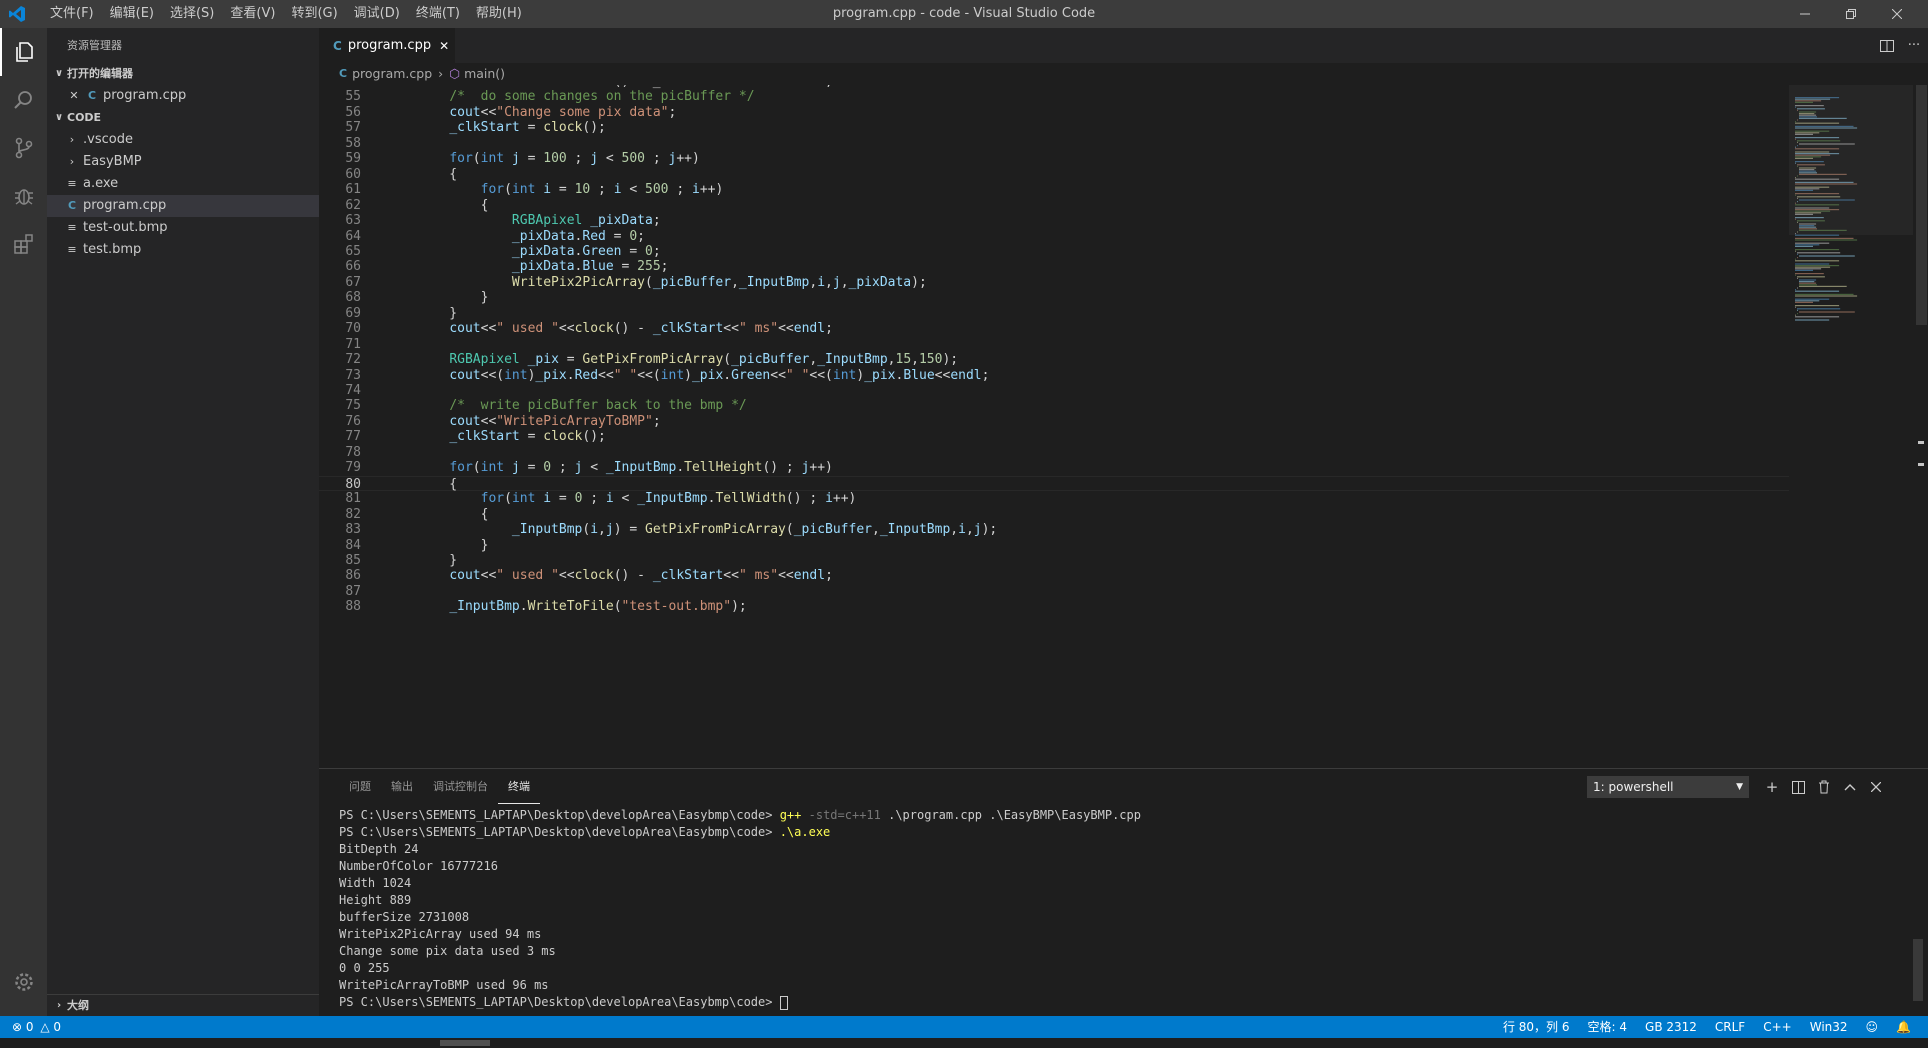 The image size is (1928, 1048). Describe the element at coordinates (1054, 313) in the screenshot. I see `code-line: 69 }` at that location.